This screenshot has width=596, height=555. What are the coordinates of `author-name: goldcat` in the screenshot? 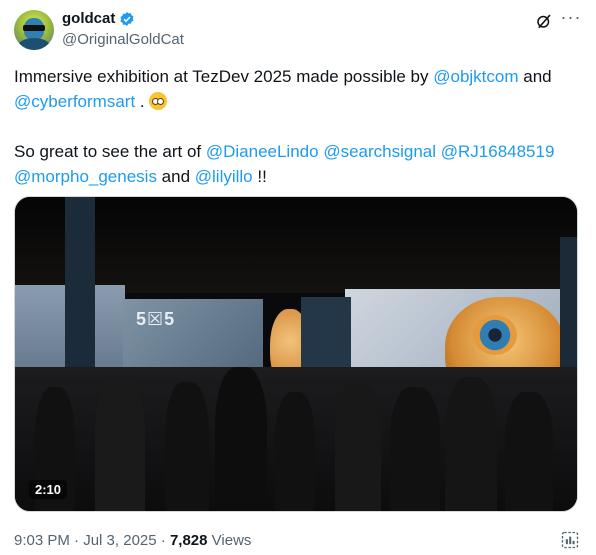 It's located at (88, 18).